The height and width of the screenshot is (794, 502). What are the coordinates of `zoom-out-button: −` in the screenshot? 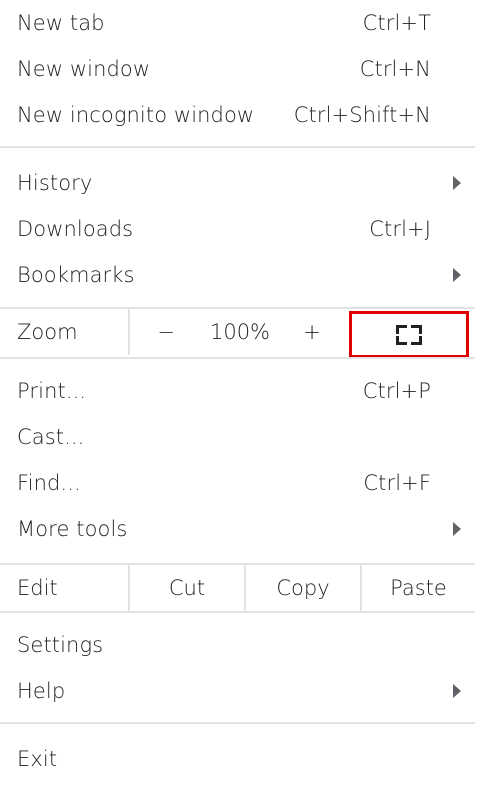 It's located at (166, 332).